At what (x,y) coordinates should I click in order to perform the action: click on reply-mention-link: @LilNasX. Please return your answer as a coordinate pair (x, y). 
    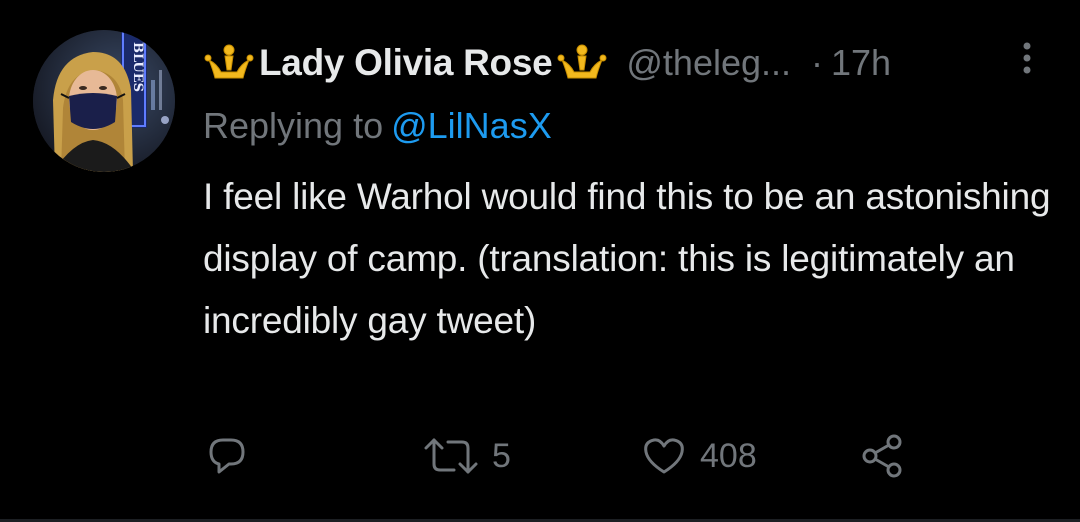
    Looking at the image, I should click on (471, 125).